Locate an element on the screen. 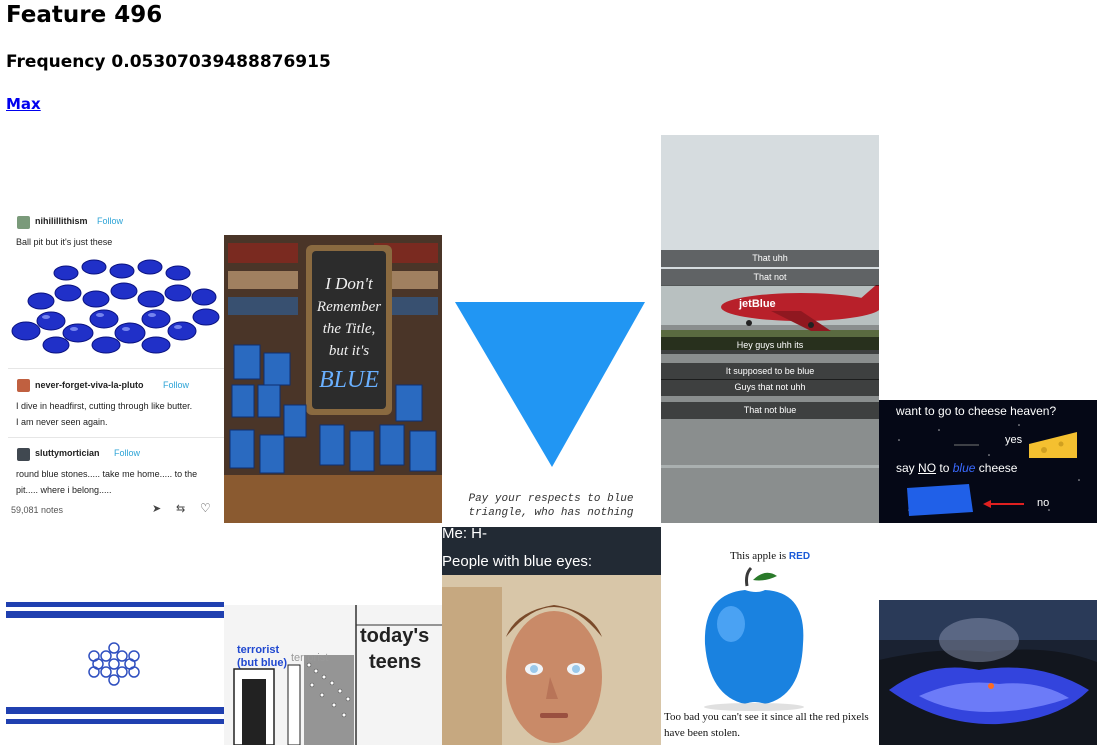 Image resolution: width=1103 pixels, height=756 pixels. terrorist-blue-label: (but blue) is located at coordinates (262, 663).